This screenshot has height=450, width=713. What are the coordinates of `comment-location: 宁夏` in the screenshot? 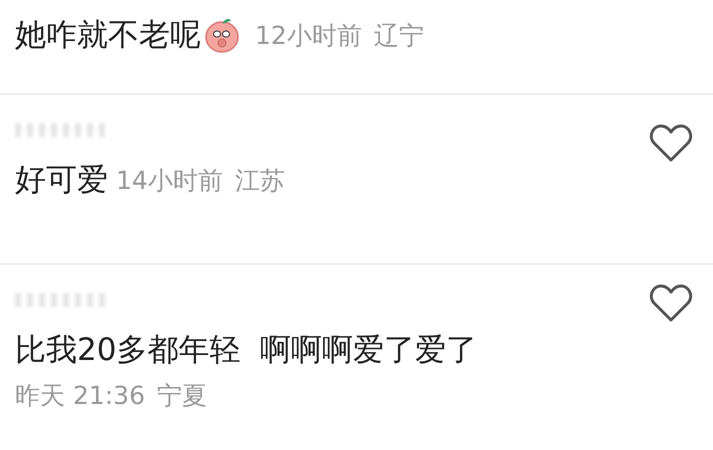 It's located at (182, 396).